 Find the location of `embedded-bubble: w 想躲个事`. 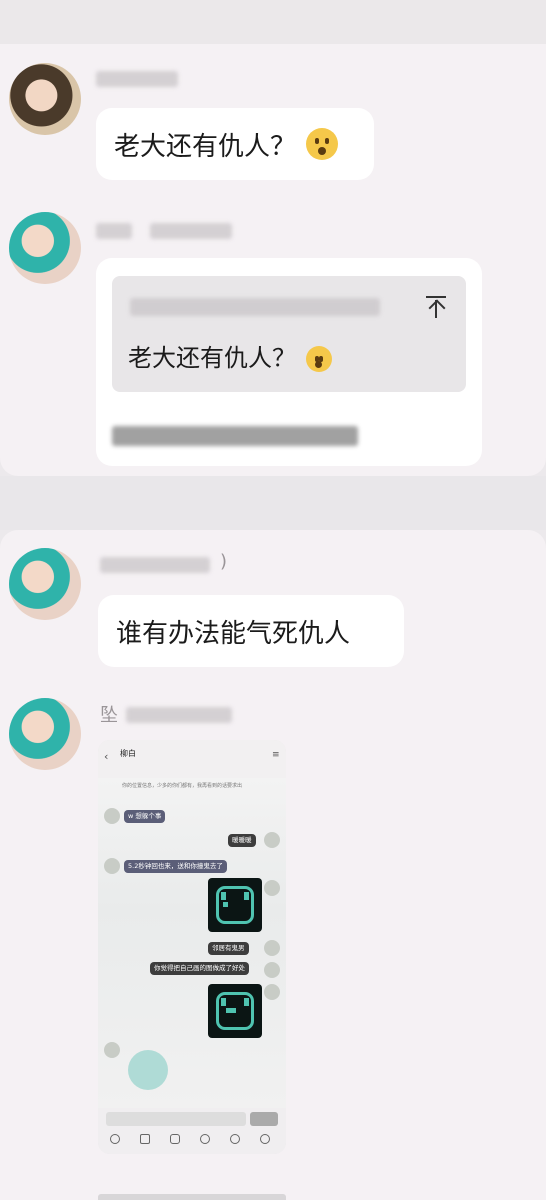

embedded-bubble: w 想躲个事 is located at coordinates (145, 816).